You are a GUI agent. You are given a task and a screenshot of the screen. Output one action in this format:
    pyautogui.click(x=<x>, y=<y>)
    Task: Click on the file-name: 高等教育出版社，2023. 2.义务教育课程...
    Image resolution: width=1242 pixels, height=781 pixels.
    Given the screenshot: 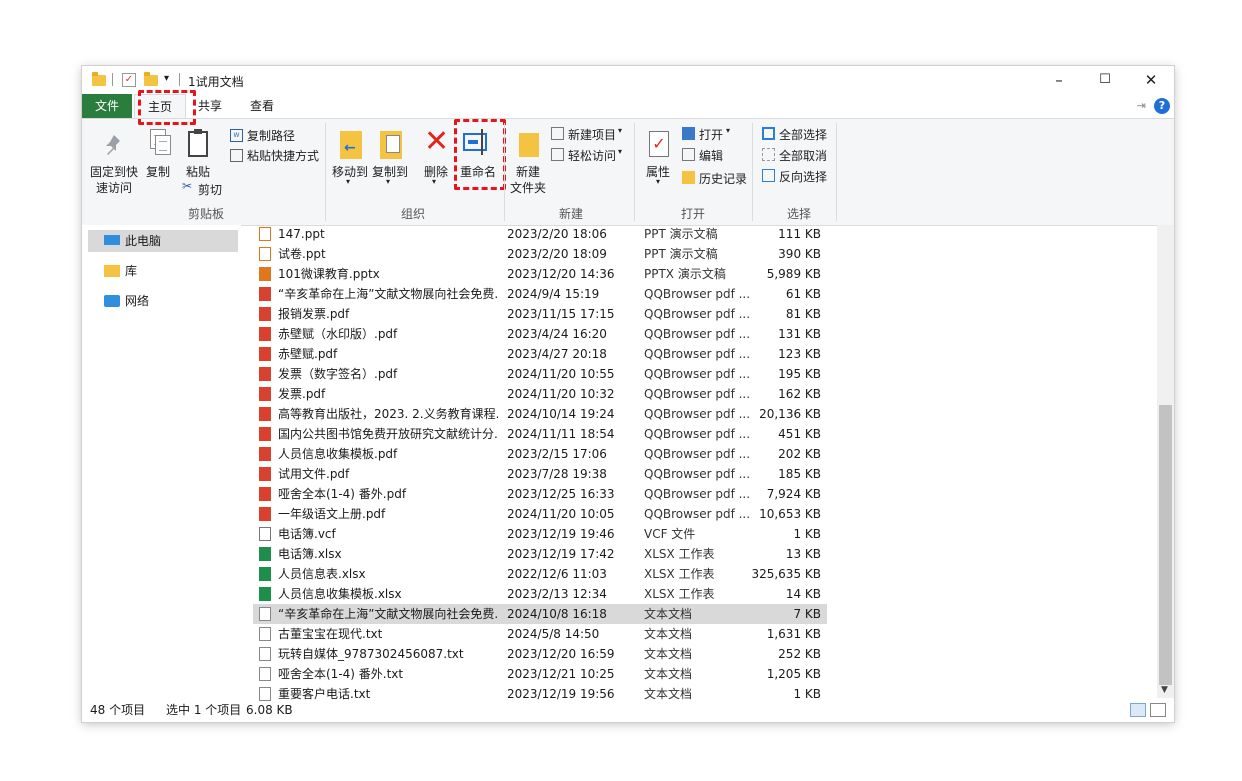 What is the action you would take?
    pyautogui.click(x=388, y=414)
    